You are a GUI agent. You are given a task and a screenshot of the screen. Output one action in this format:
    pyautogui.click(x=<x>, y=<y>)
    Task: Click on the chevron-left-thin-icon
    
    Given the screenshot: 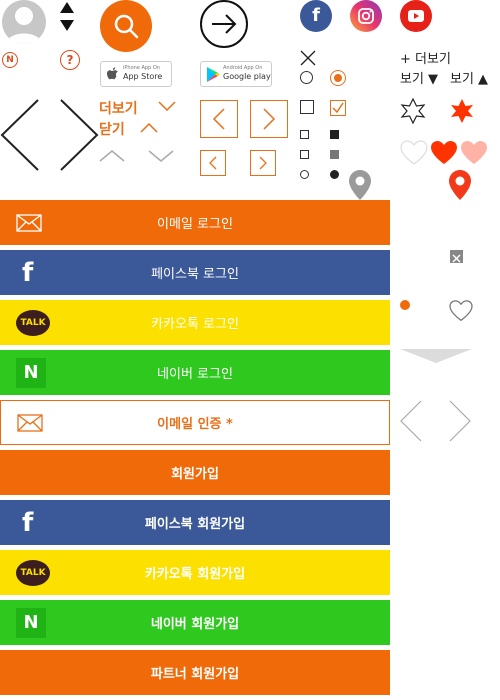 What is the action you would take?
    pyautogui.click(x=411, y=421)
    